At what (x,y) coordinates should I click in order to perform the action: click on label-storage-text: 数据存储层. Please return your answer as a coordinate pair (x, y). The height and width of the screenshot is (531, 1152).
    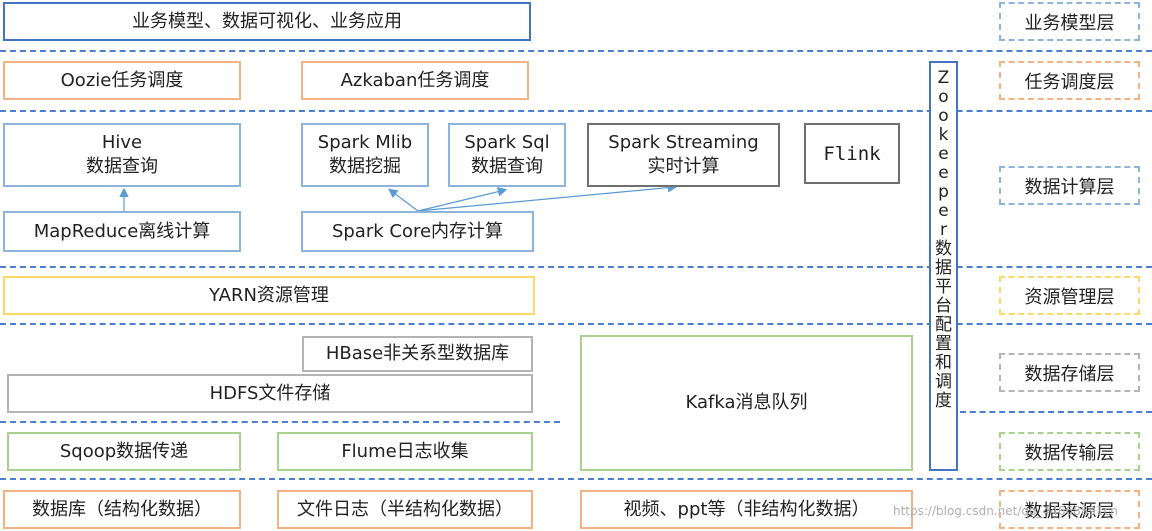
    Looking at the image, I should click on (1069, 374).